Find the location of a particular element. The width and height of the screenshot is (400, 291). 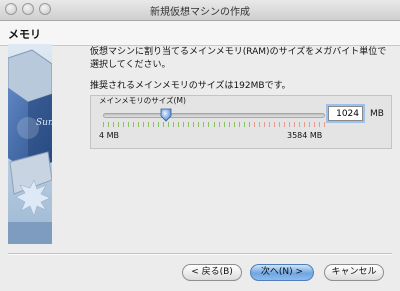

recommendation-text: 推奨されるメインメモリのサイズは192MBです。 is located at coordinates (190, 86).